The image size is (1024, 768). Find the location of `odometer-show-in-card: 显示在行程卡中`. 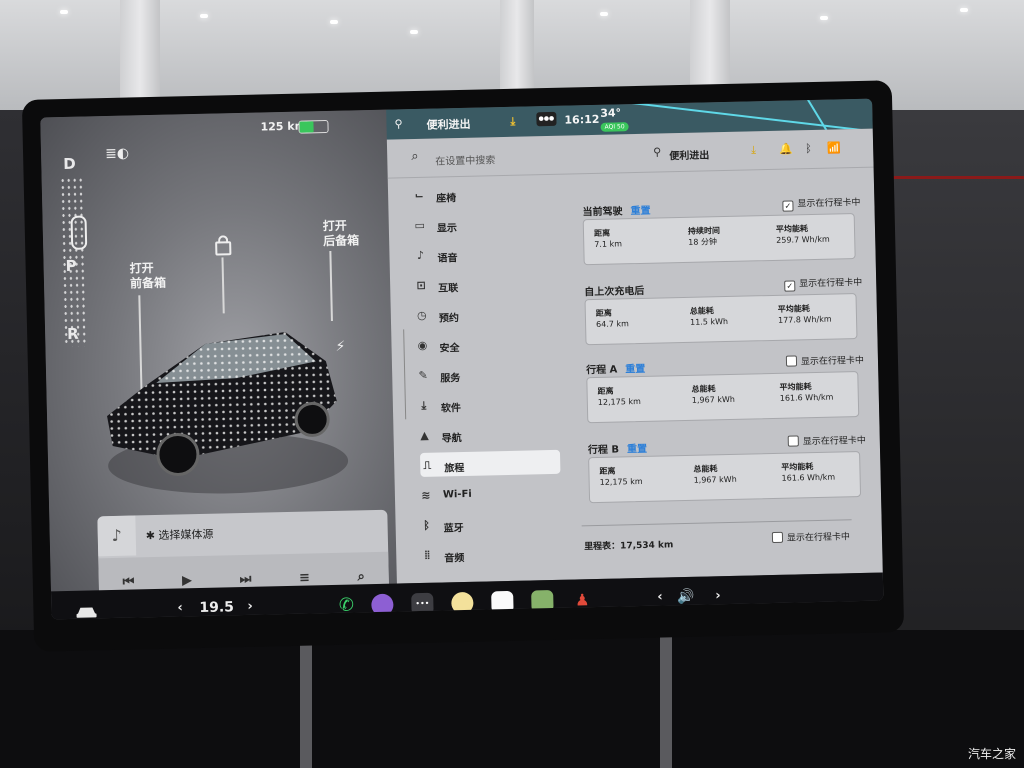

odometer-show-in-card: 显示在行程卡中 is located at coordinates (810, 536).